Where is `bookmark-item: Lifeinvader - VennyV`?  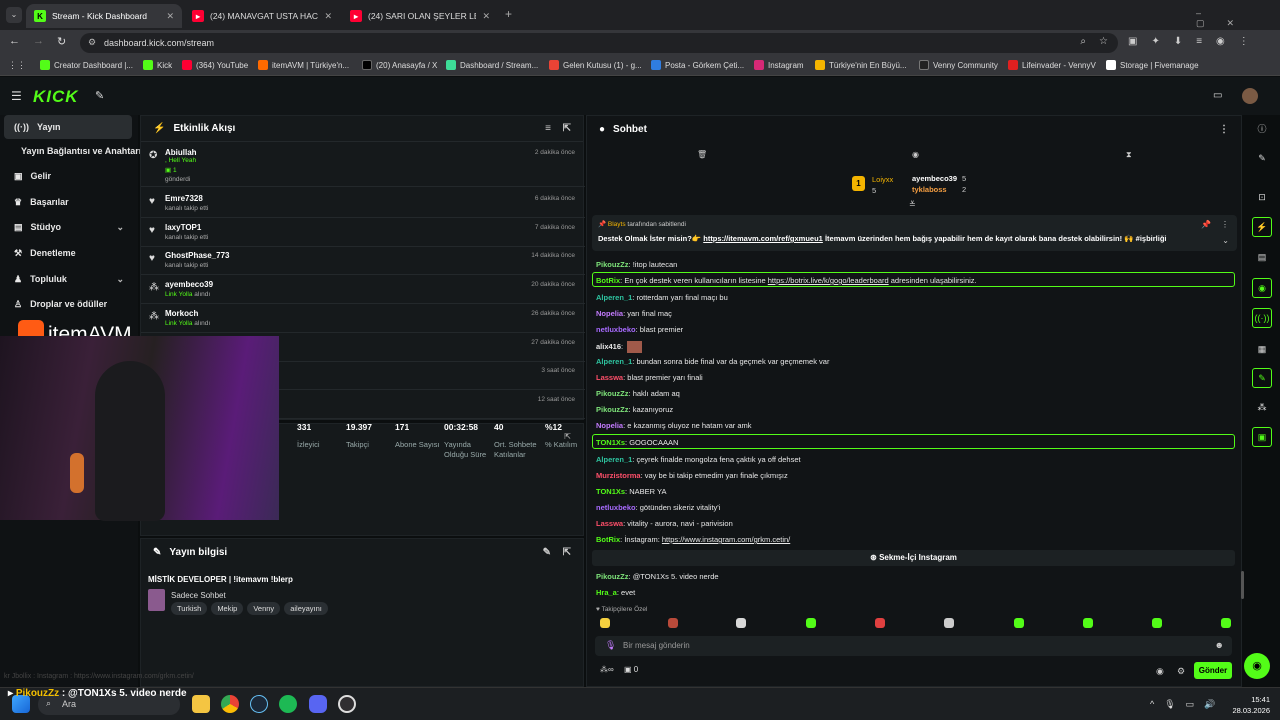 bookmark-item: Lifeinvader - VennyV is located at coordinates (1052, 65).